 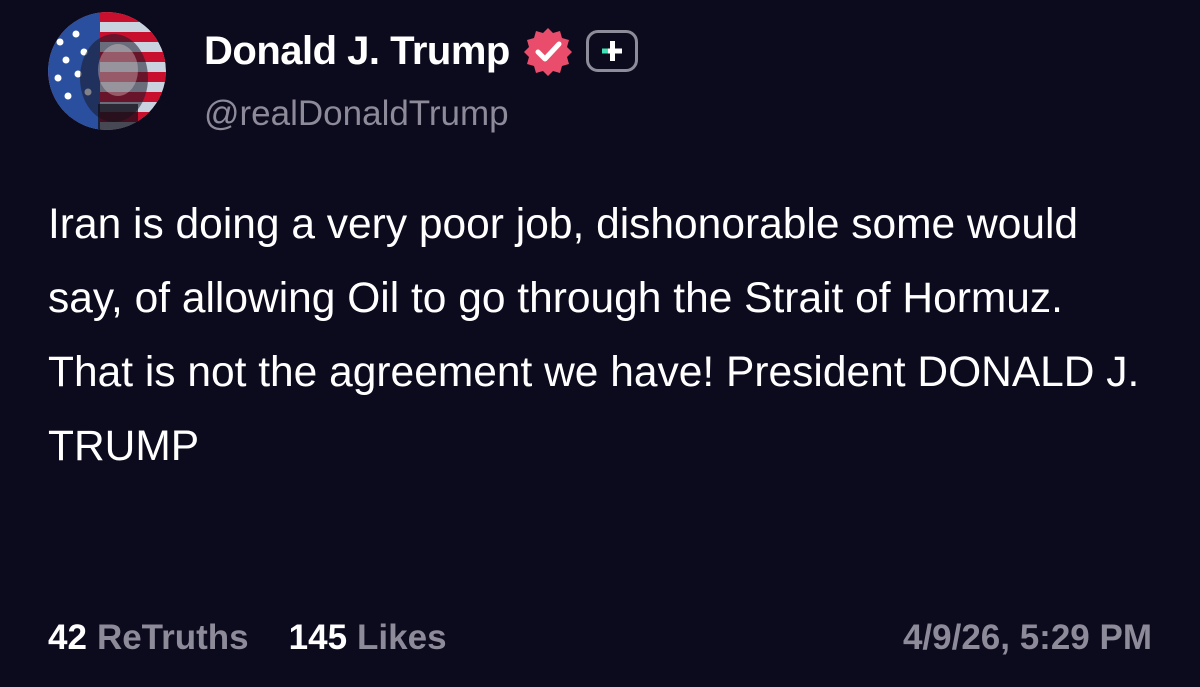 What do you see at coordinates (600, 638) in the screenshot?
I see `post-footer: 42 ReTruths 145 Likes 4/9/26, 5:29 PM` at bounding box center [600, 638].